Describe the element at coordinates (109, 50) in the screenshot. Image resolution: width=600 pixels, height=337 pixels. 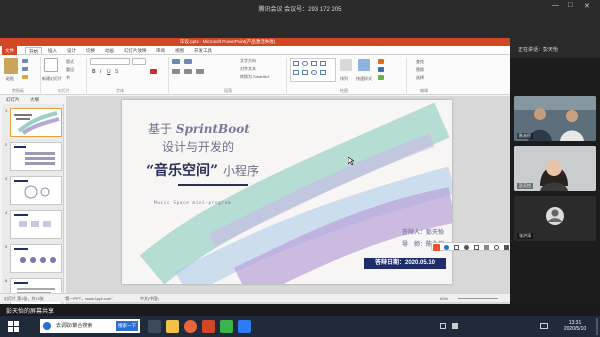
I see `tab-animations: 动画` at that location.